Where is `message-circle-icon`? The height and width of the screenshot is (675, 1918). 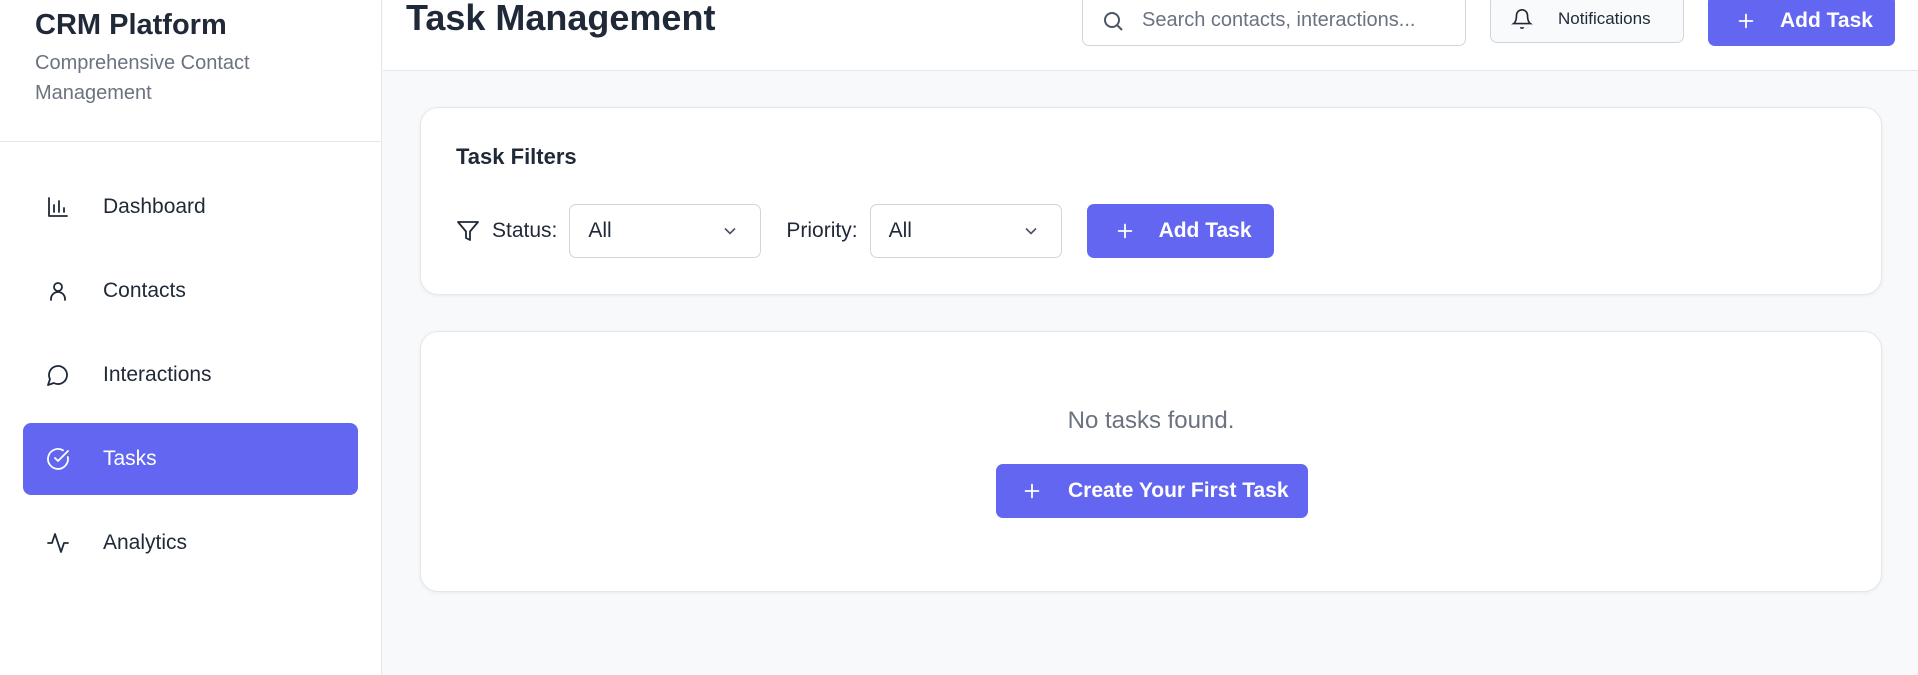 message-circle-icon is located at coordinates (58, 375).